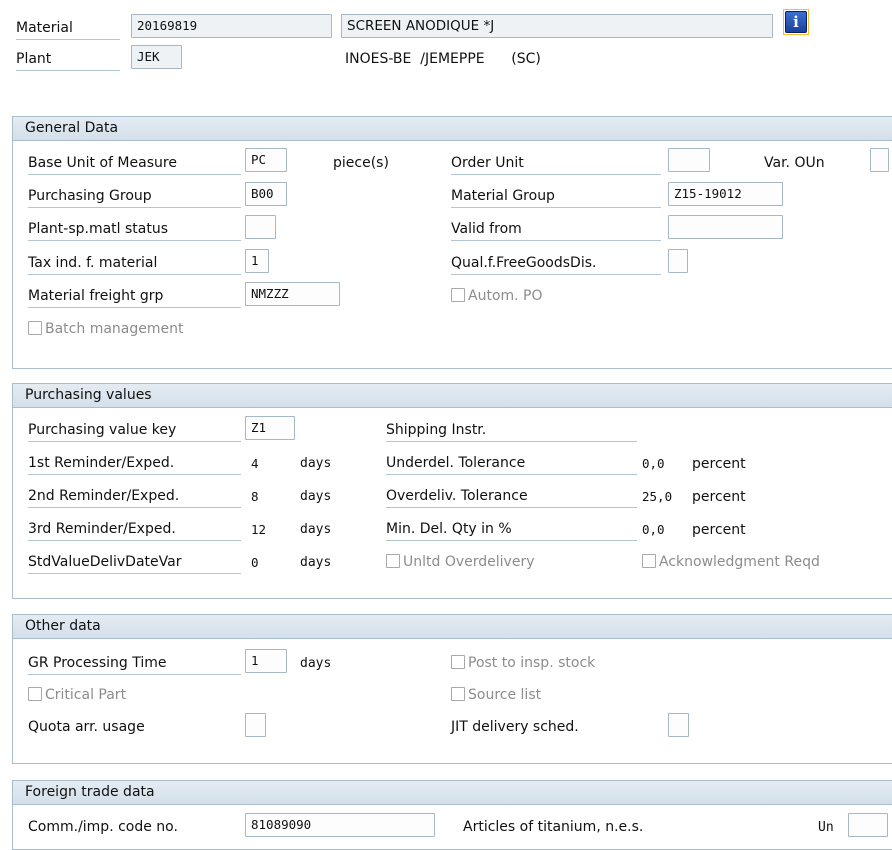 The image size is (892, 850). I want to click on underdel-tolerance-label: Underdel. Tolerance, so click(511, 465).